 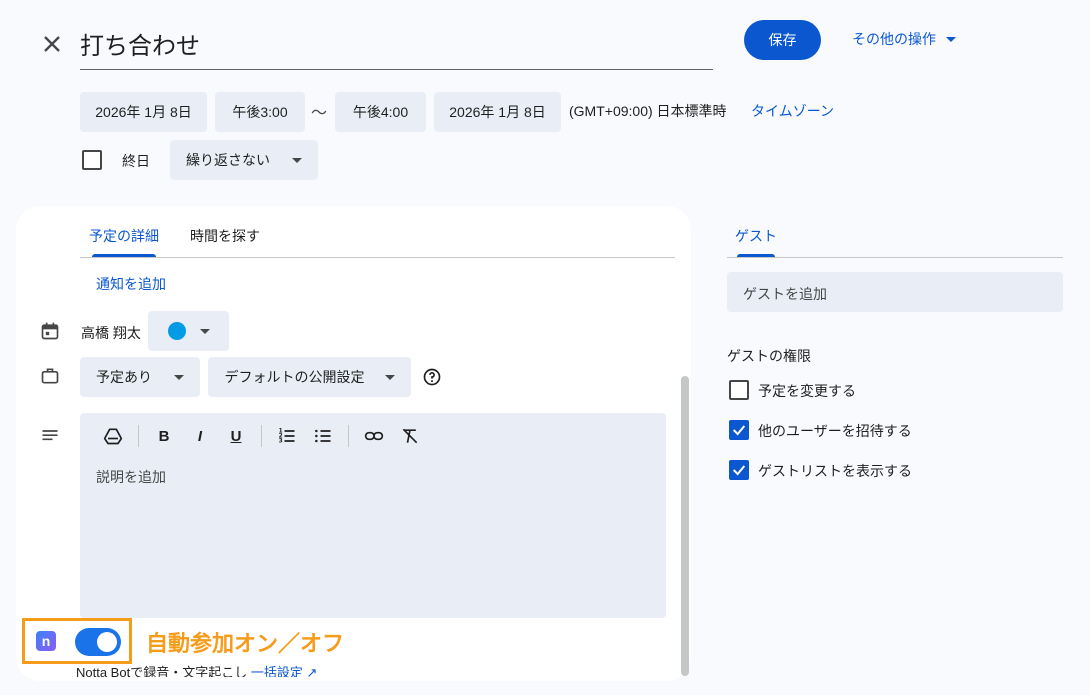 I want to click on event-title-text: 打ち合わせ, so click(x=140, y=46).